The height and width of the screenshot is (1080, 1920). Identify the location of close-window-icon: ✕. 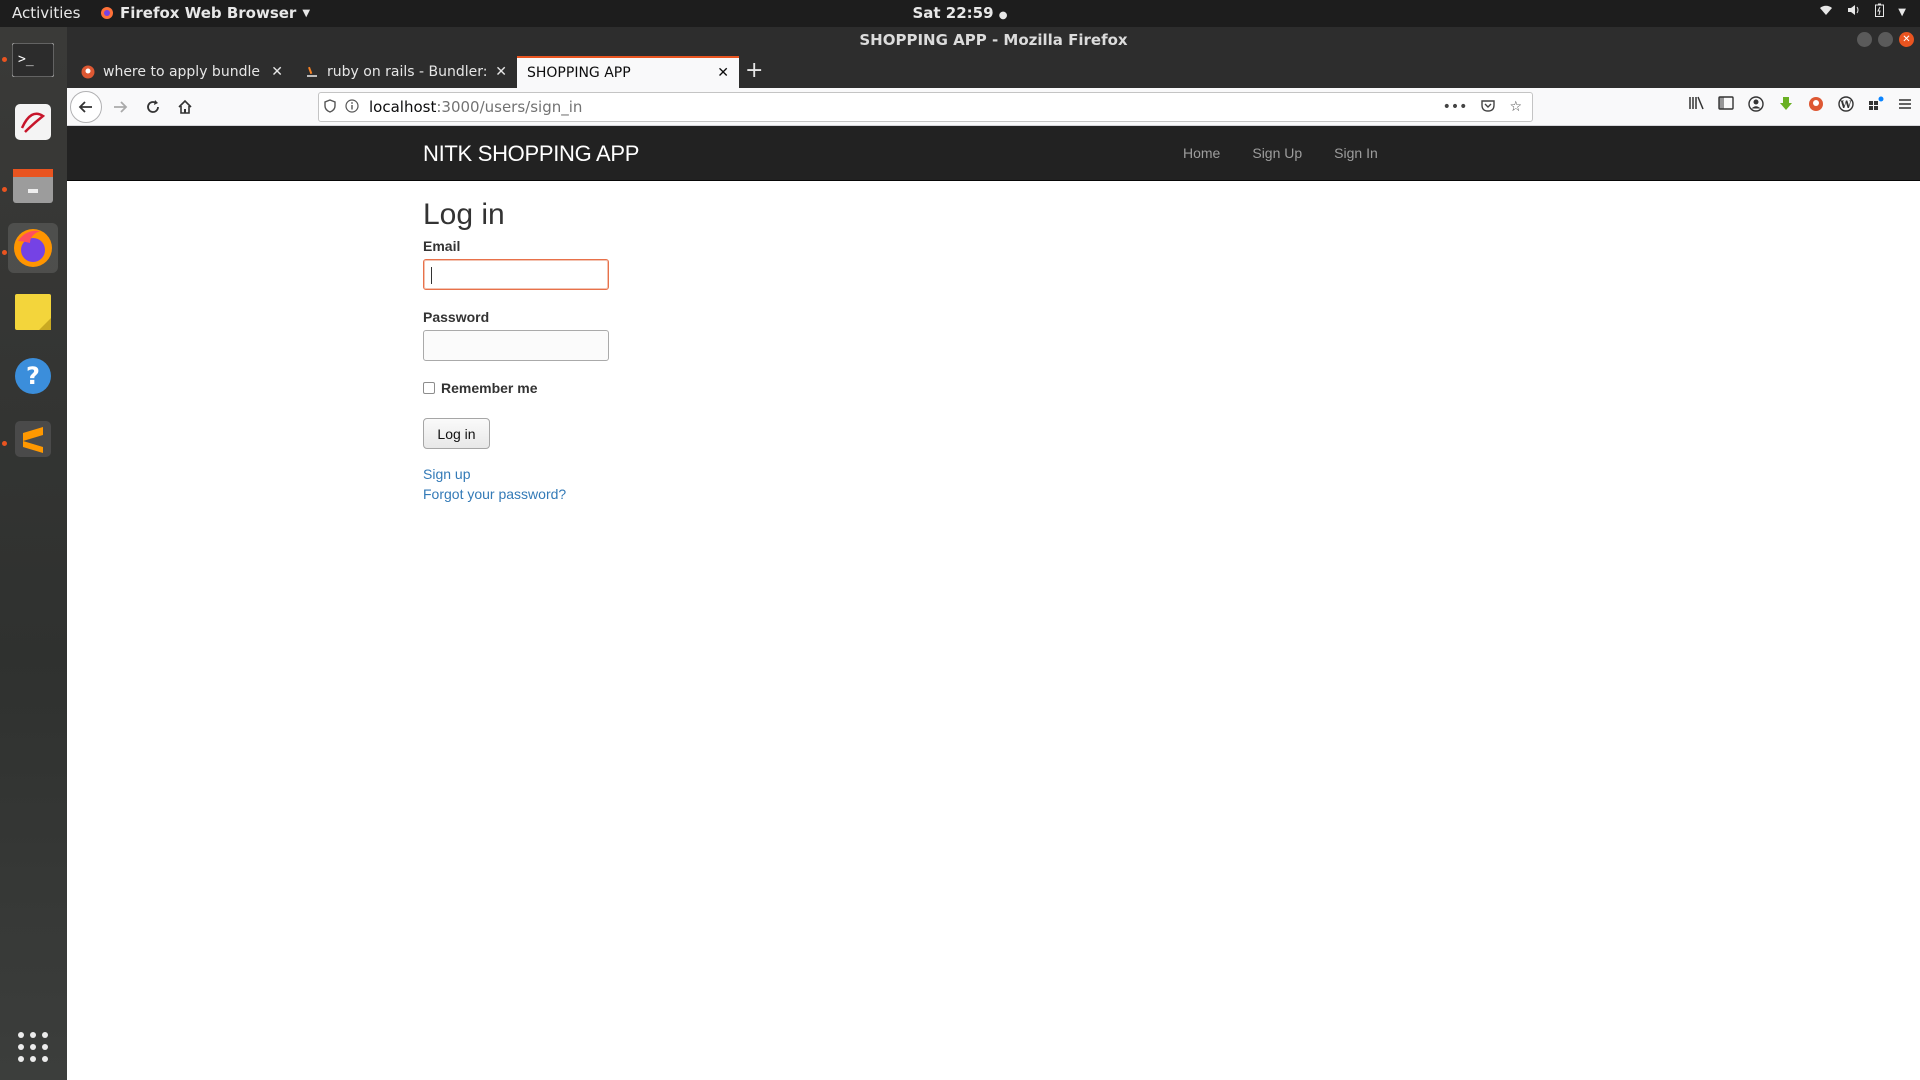
(1906, 39).